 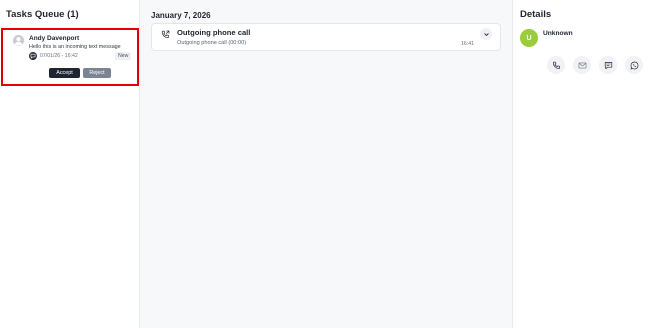 I want to click on task-datetime: 07/01/26 - 16:42, so click(x=59, y=56).